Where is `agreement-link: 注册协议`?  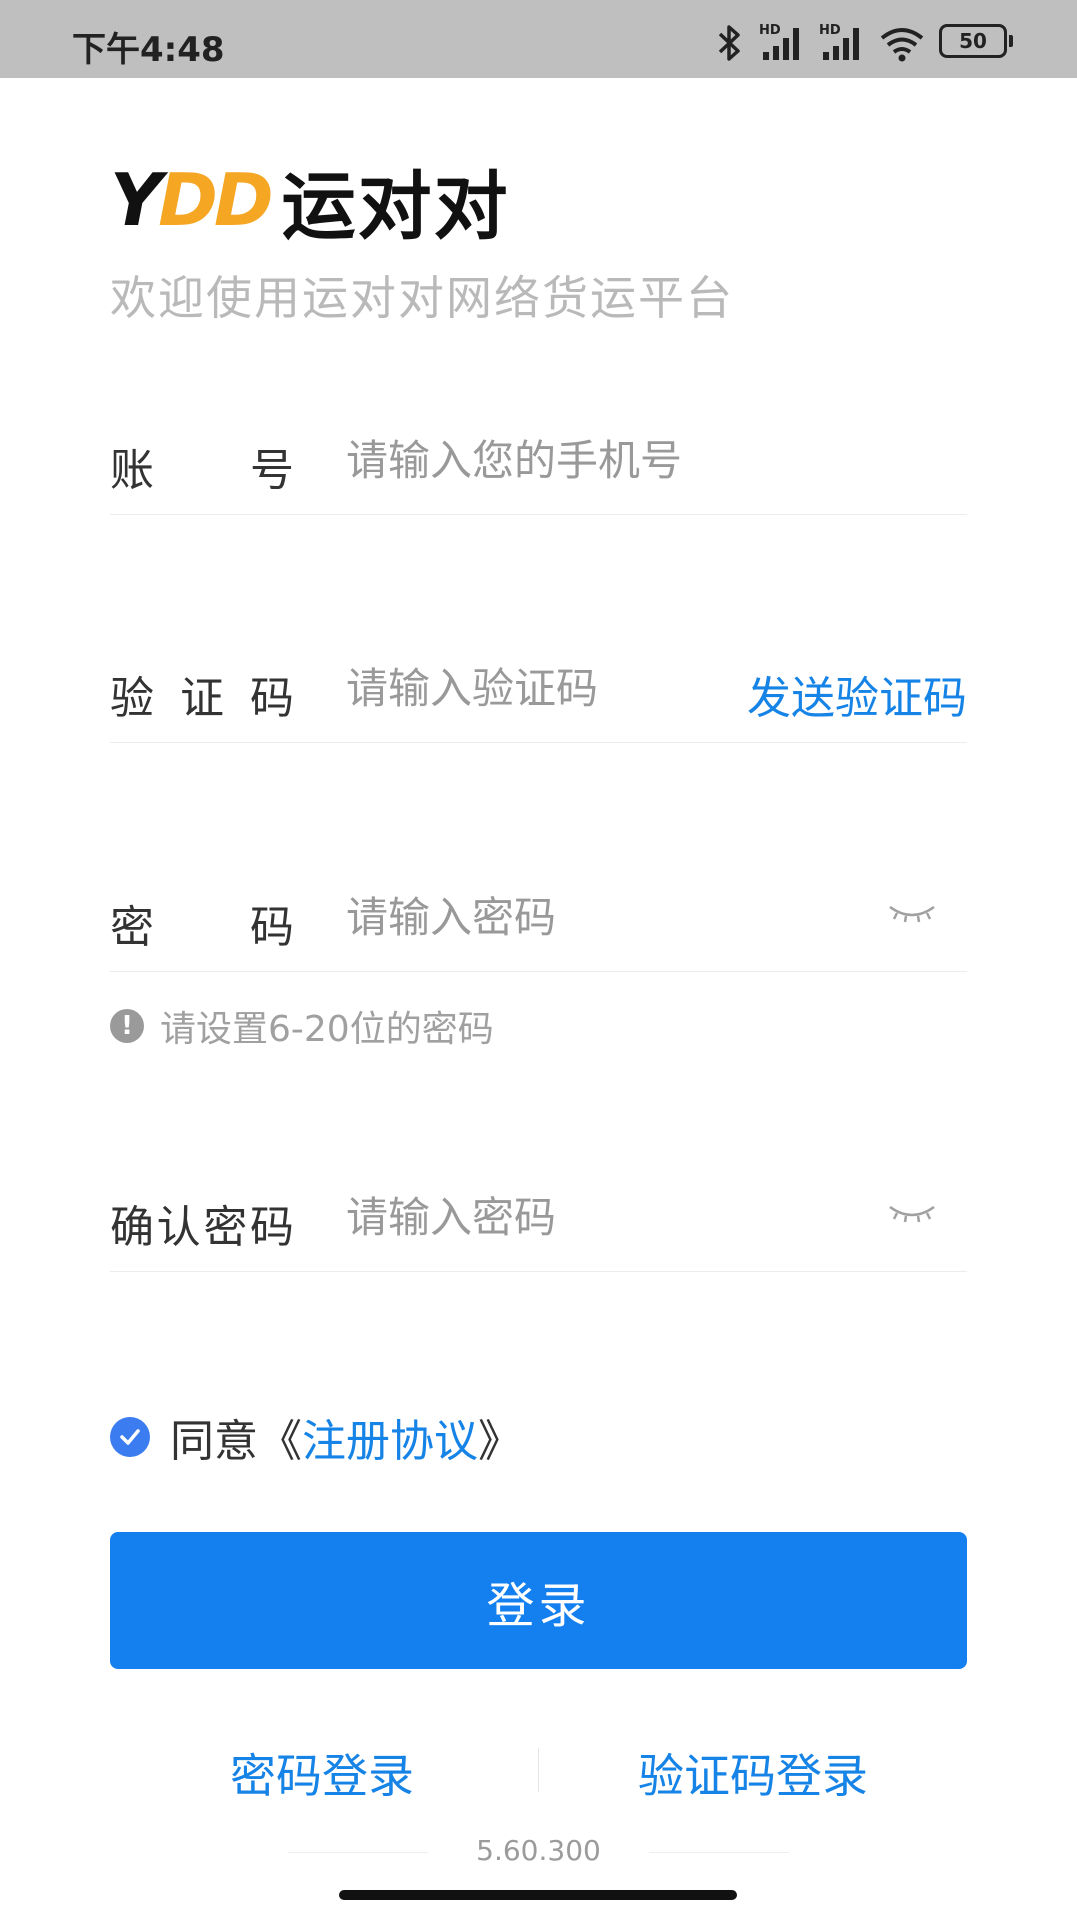
agreement-link: 注册协议 is located at coordinates (390, 1437).